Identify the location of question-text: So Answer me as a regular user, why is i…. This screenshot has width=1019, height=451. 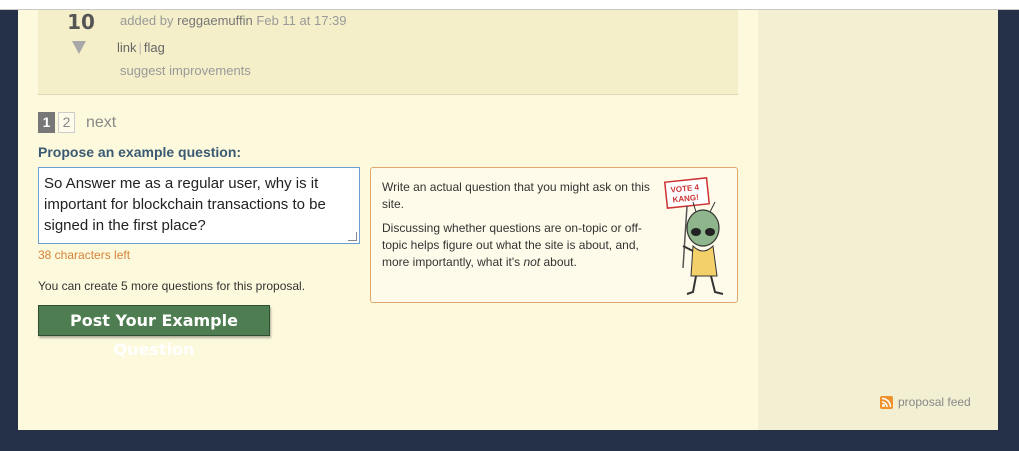
(185, 204).